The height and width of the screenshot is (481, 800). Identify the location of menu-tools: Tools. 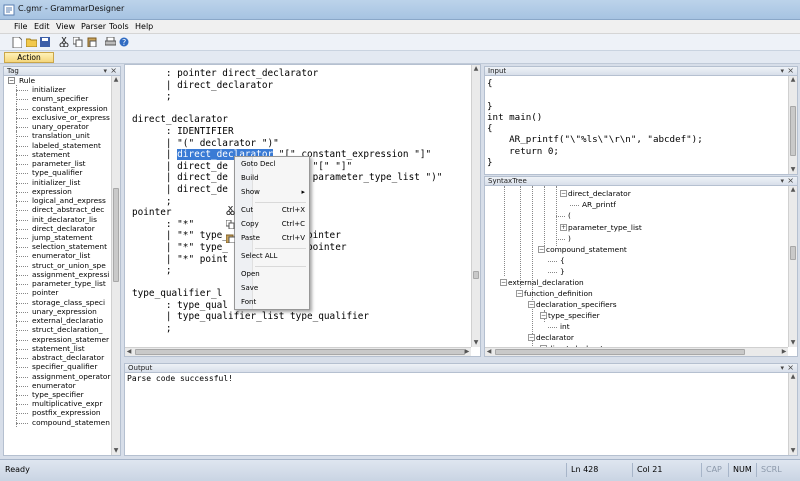
(119, 26).